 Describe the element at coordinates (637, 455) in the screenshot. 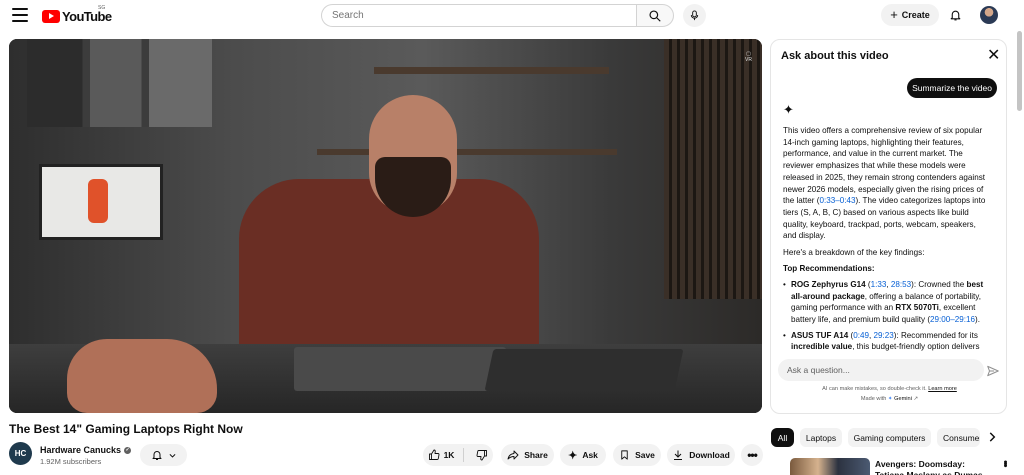

I see `save-button: Save` at that location.